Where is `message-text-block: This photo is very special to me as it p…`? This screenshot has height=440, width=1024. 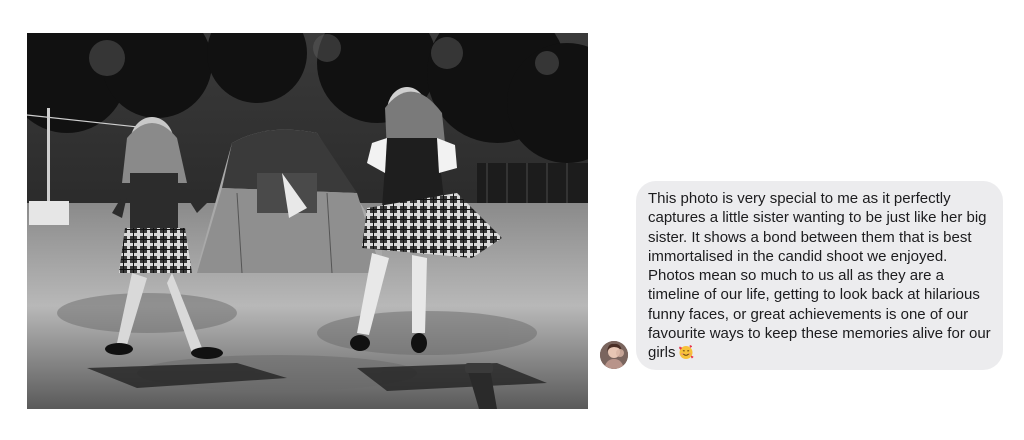 message-text-block: This photo is very special to me as it p… is located at coordinates (820, 276).